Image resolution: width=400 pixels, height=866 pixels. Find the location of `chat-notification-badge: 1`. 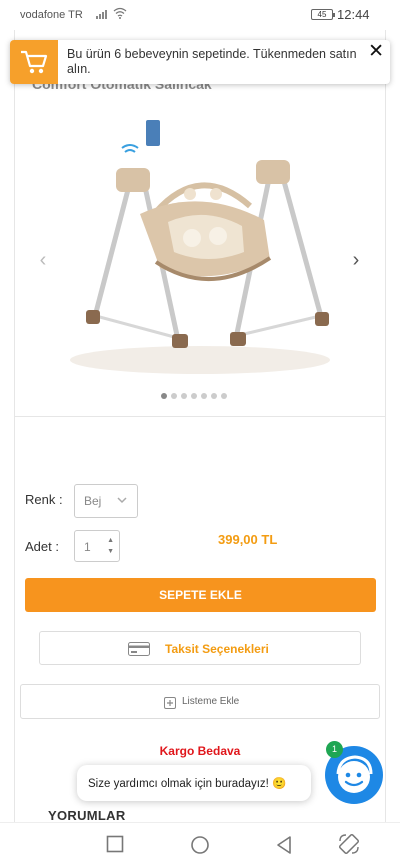

chat-notification-badge: 1 is located at coordinates (334, 749).